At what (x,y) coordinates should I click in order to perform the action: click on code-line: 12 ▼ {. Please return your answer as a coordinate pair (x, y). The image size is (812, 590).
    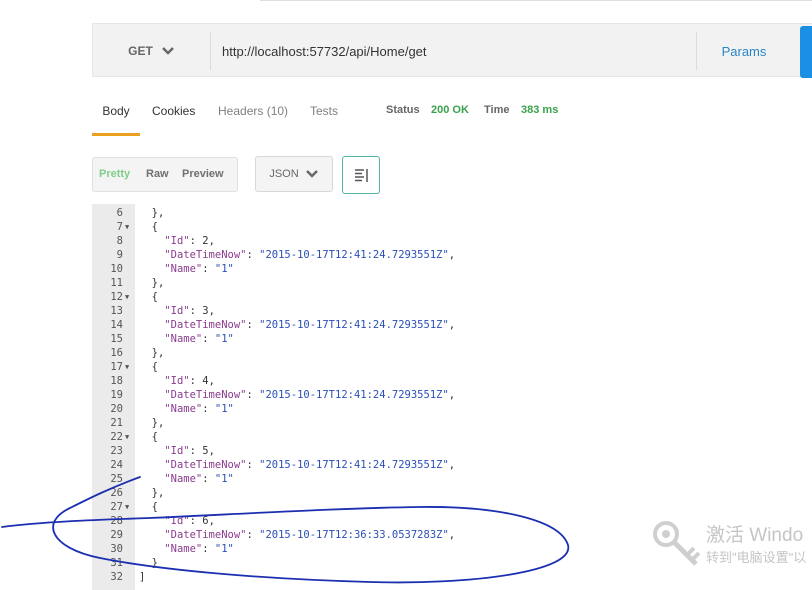
    Looking at the image, I should click on (372, 297).